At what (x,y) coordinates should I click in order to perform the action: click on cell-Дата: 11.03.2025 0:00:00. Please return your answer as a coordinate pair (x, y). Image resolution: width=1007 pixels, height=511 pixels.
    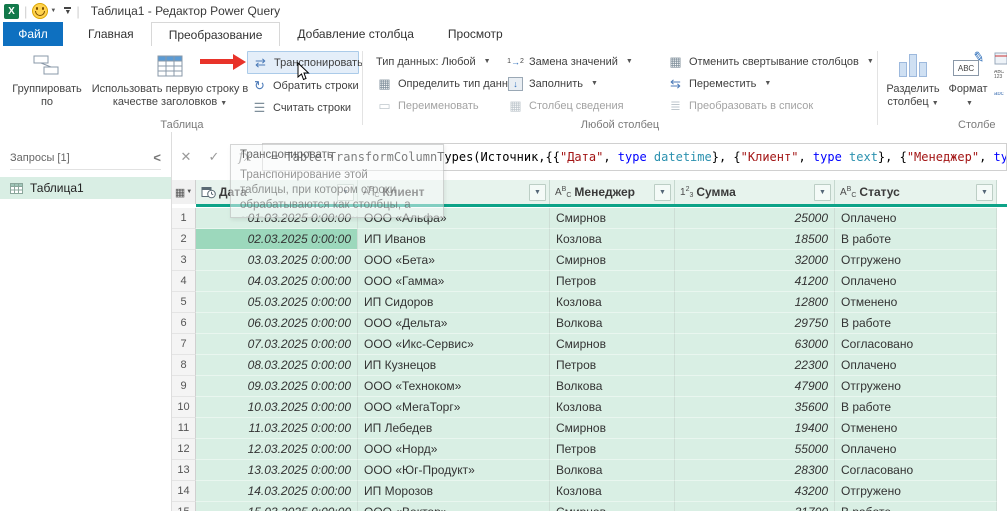
    Looking at the image, I should click on (277, 428).